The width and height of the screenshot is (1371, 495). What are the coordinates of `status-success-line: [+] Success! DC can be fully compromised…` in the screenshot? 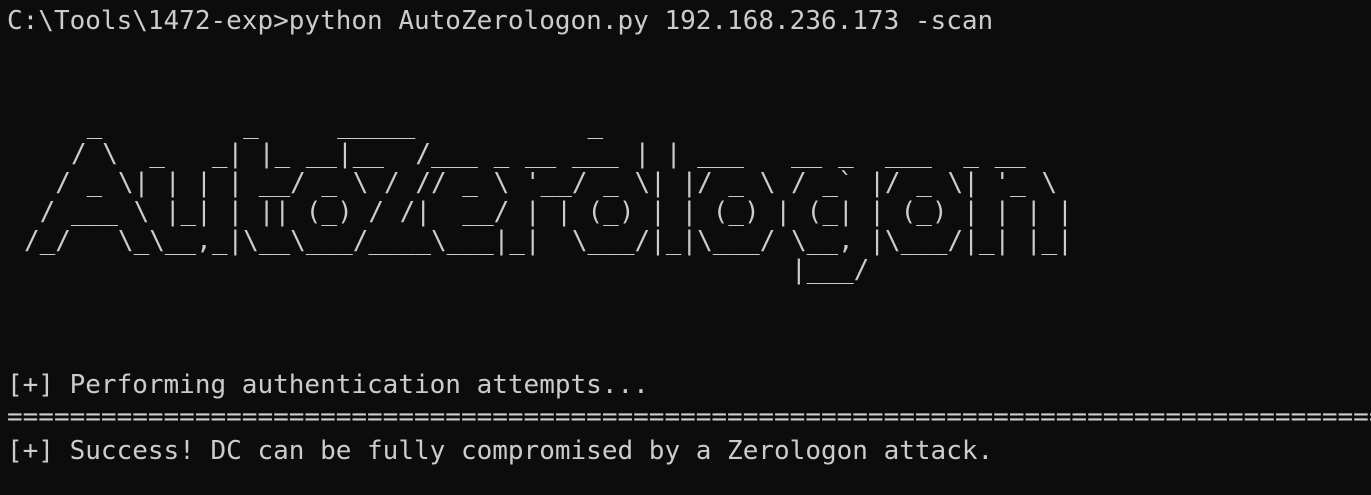 It's located at (500, 451).